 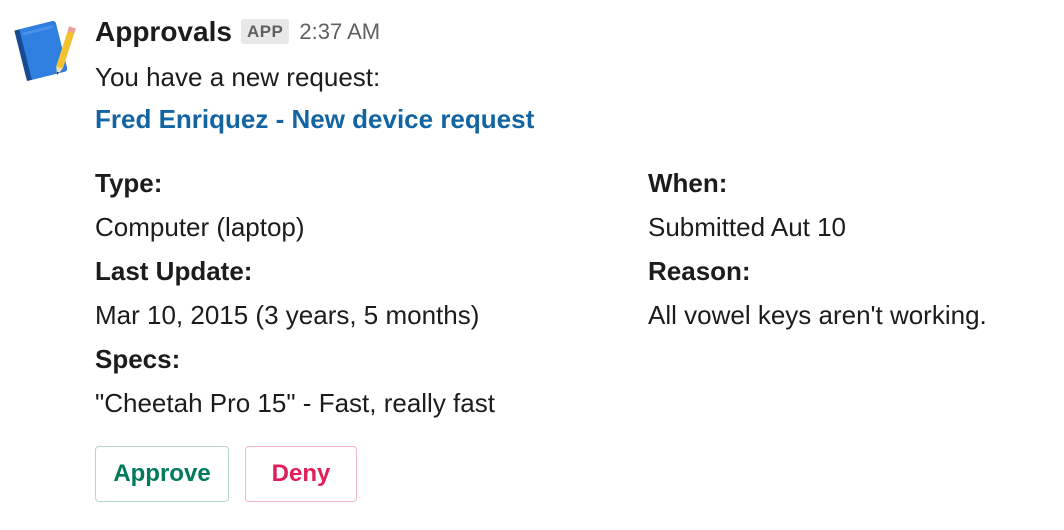 What do you see at coordinates (163, 32) in the screenshot?
I see `sender-name: Approvals` at bounding box center [163, 32].